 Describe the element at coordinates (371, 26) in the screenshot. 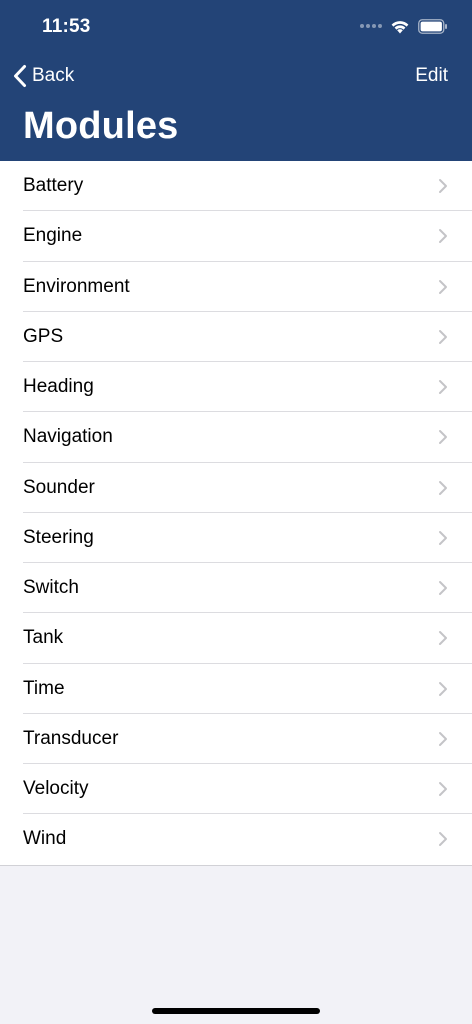

I see `cellular-signal-icon` at that location.